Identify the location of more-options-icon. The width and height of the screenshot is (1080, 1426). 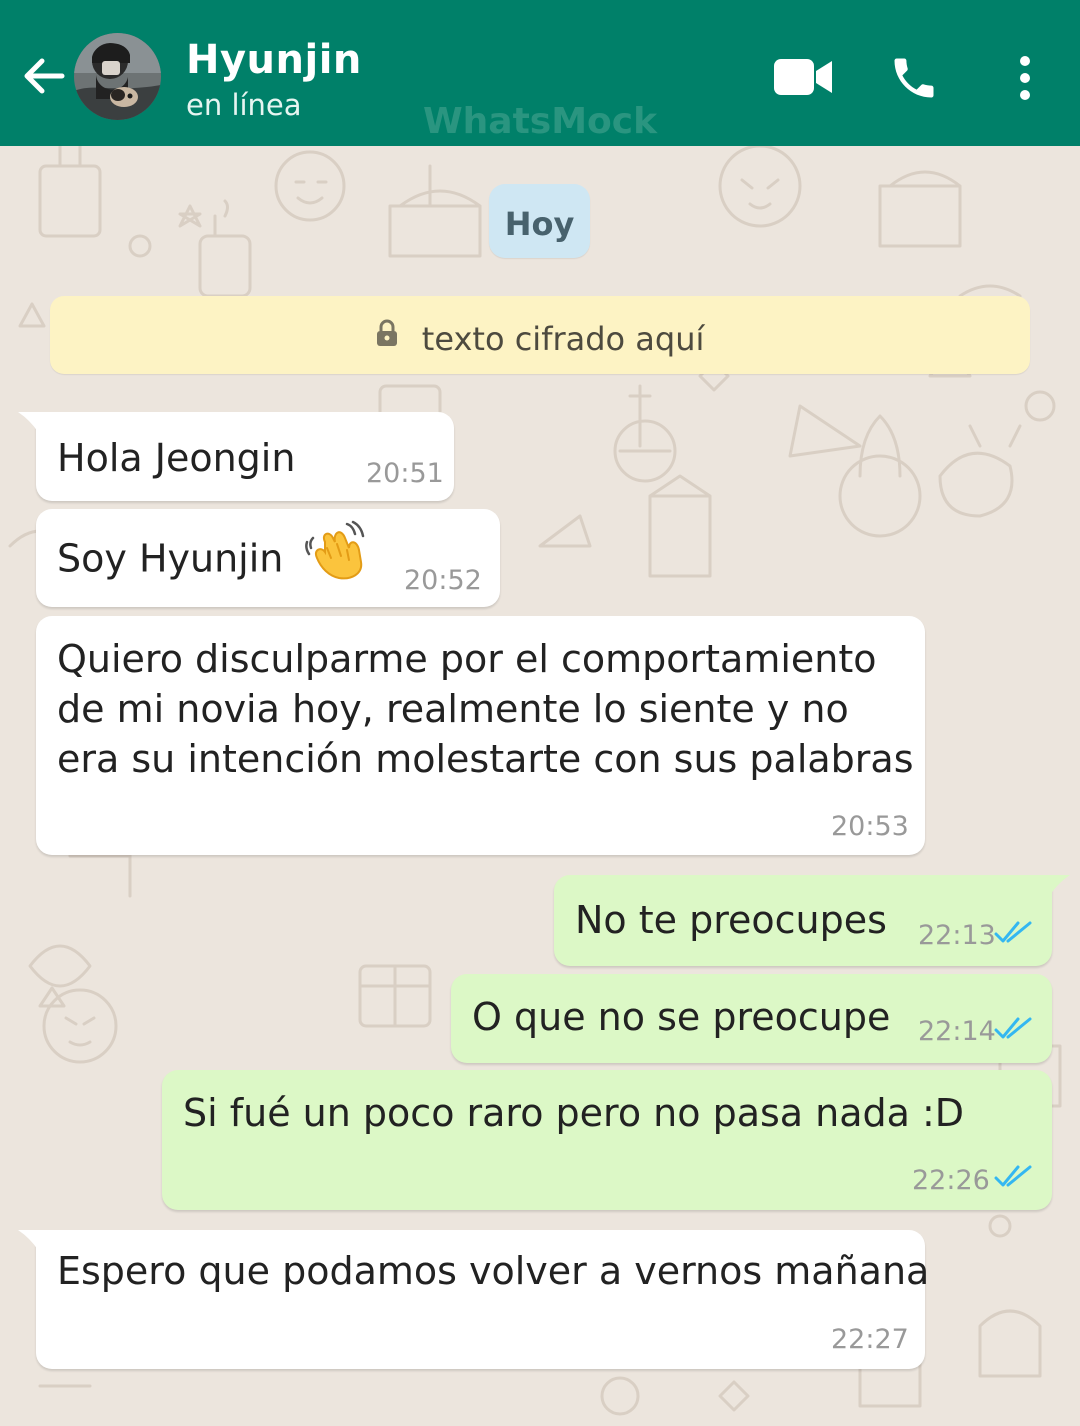
(1025, 78).